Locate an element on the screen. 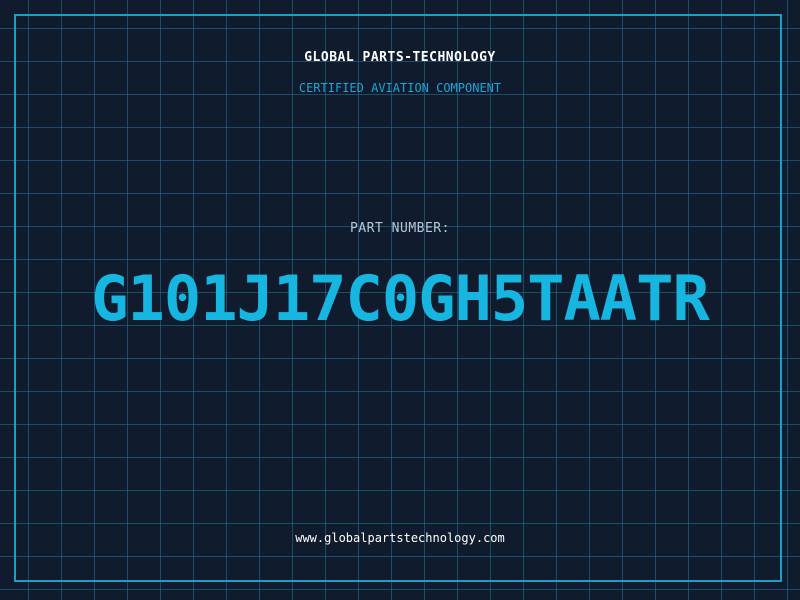 Image resolution: width=800 pixels, height=600 pixels. part-number-value: G101J17C0GH5TAATR is located at coordinates (400, 298).